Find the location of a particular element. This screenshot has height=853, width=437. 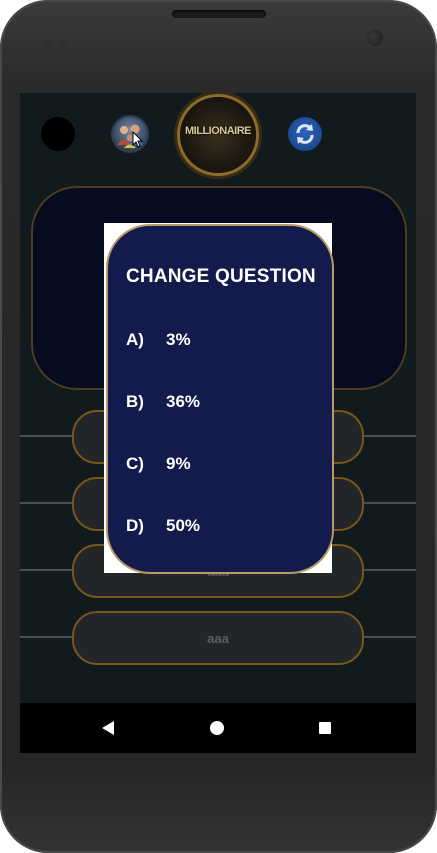

earpiece-speaker is located at coordinates (219, 14).